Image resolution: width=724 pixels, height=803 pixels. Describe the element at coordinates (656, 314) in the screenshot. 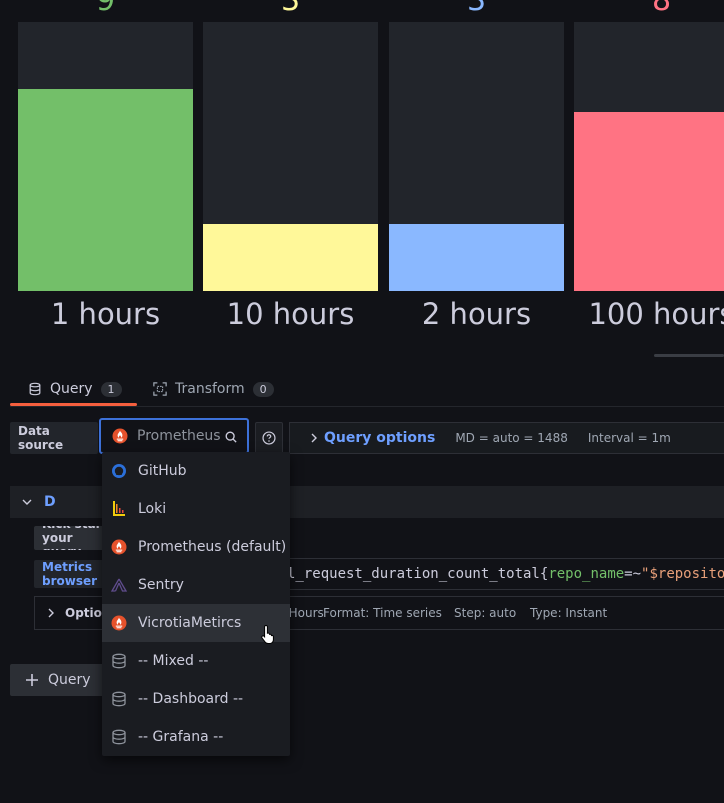

I see `bar-category-label: 100 hours` at that location.